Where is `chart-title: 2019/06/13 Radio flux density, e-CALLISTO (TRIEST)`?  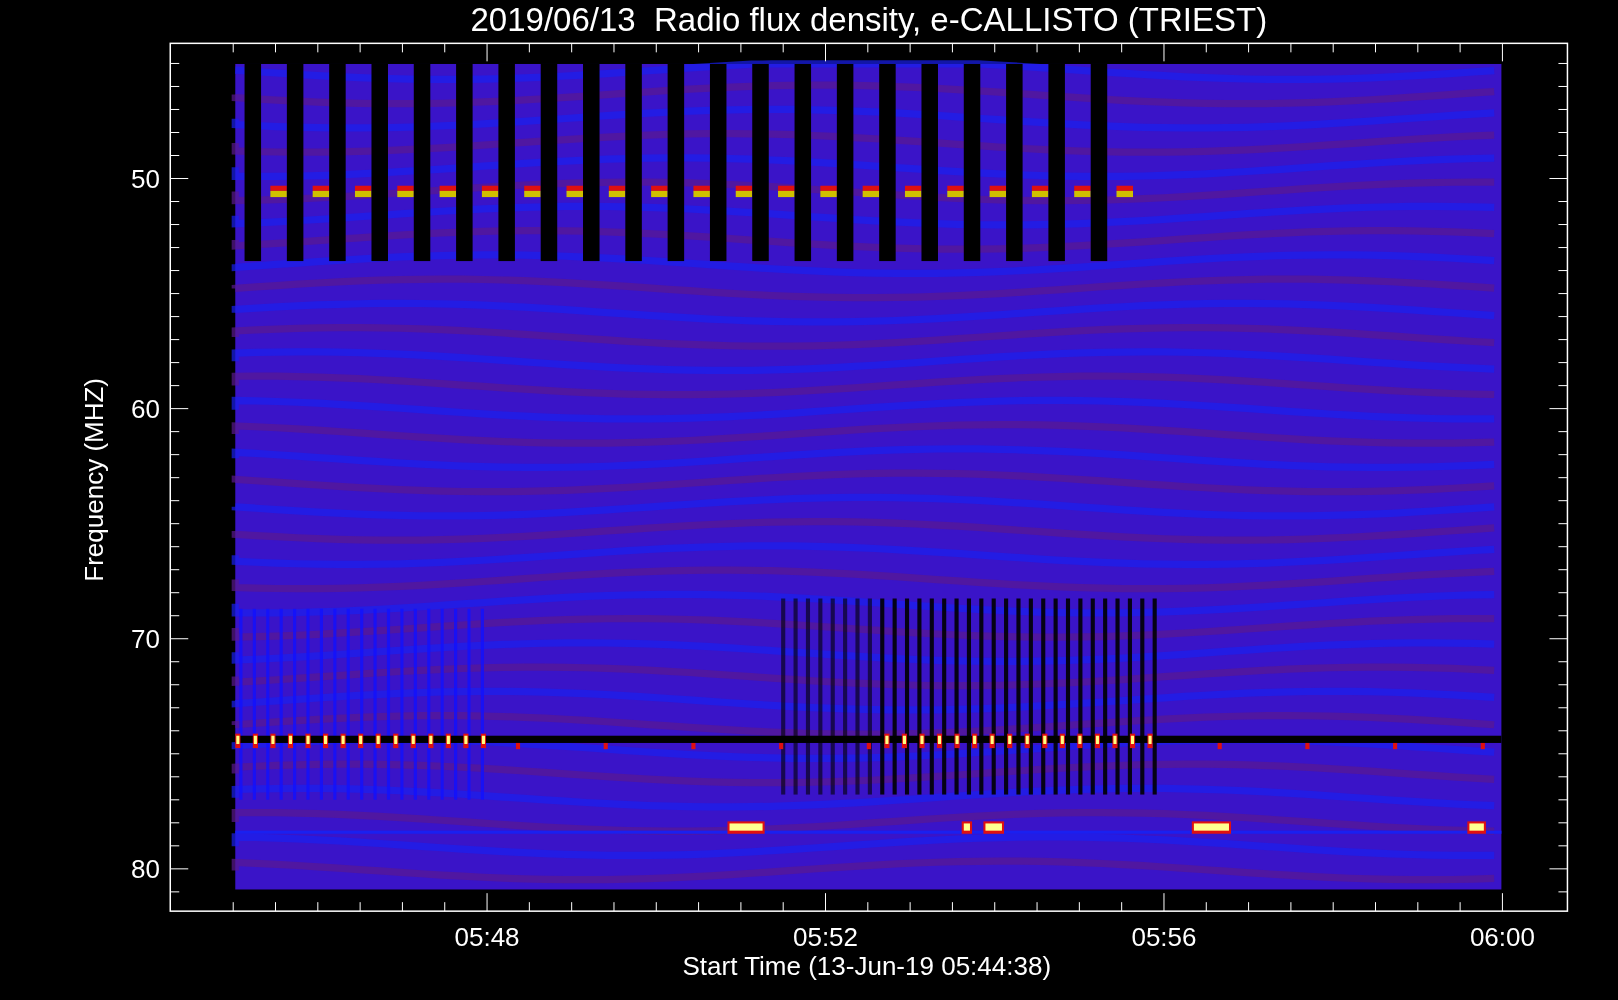 chart-title: 2019/06/13 Radio flux density, e-CALLISTO (TRIEST) is located at coordinates (869, 19).